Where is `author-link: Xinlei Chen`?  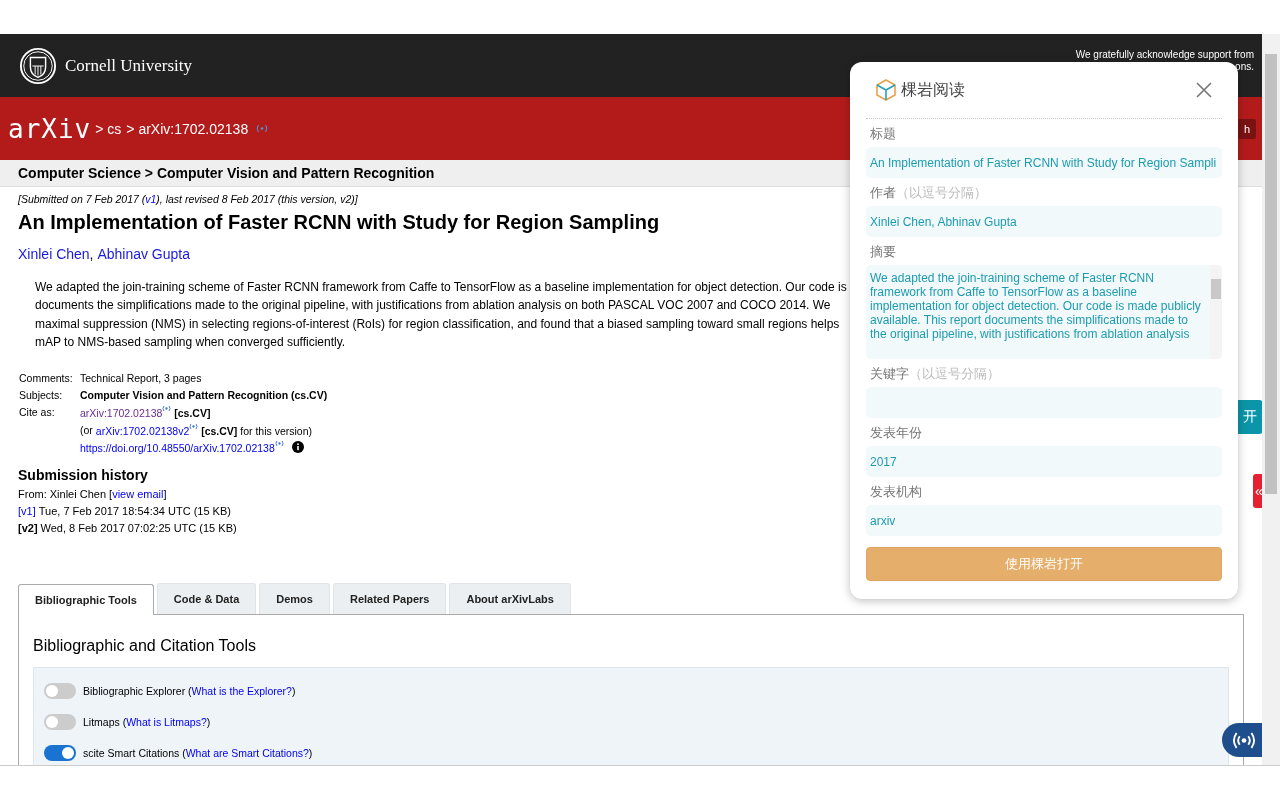
author-link: Xinlei Chen is located at coordinates (54, 254).